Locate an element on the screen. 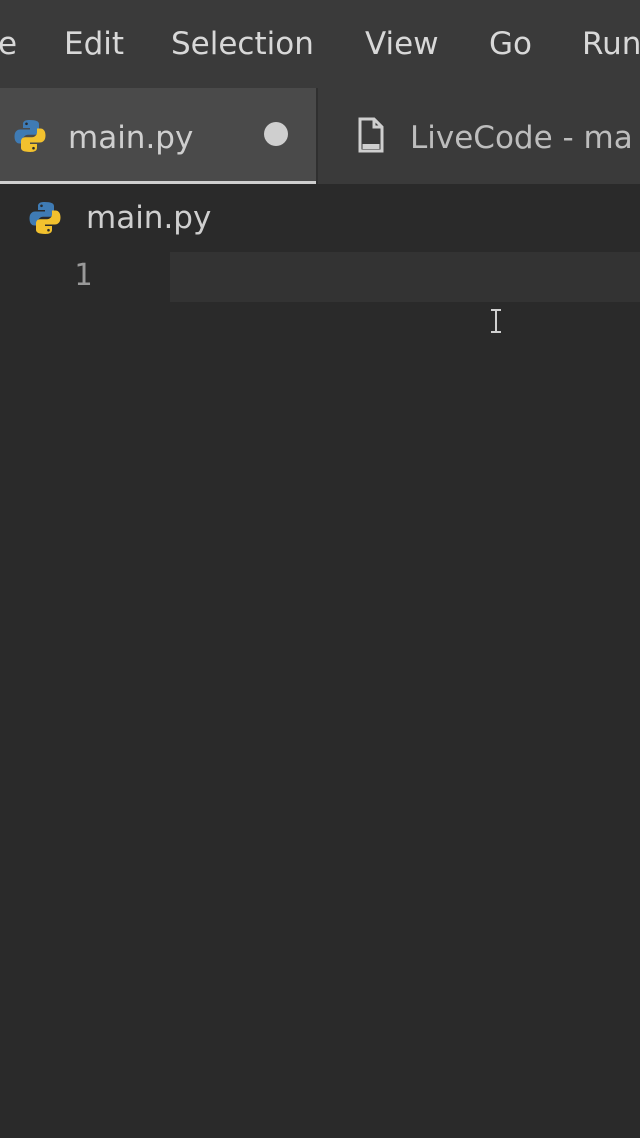  menu-file: e is located at coordinates (8, 44).